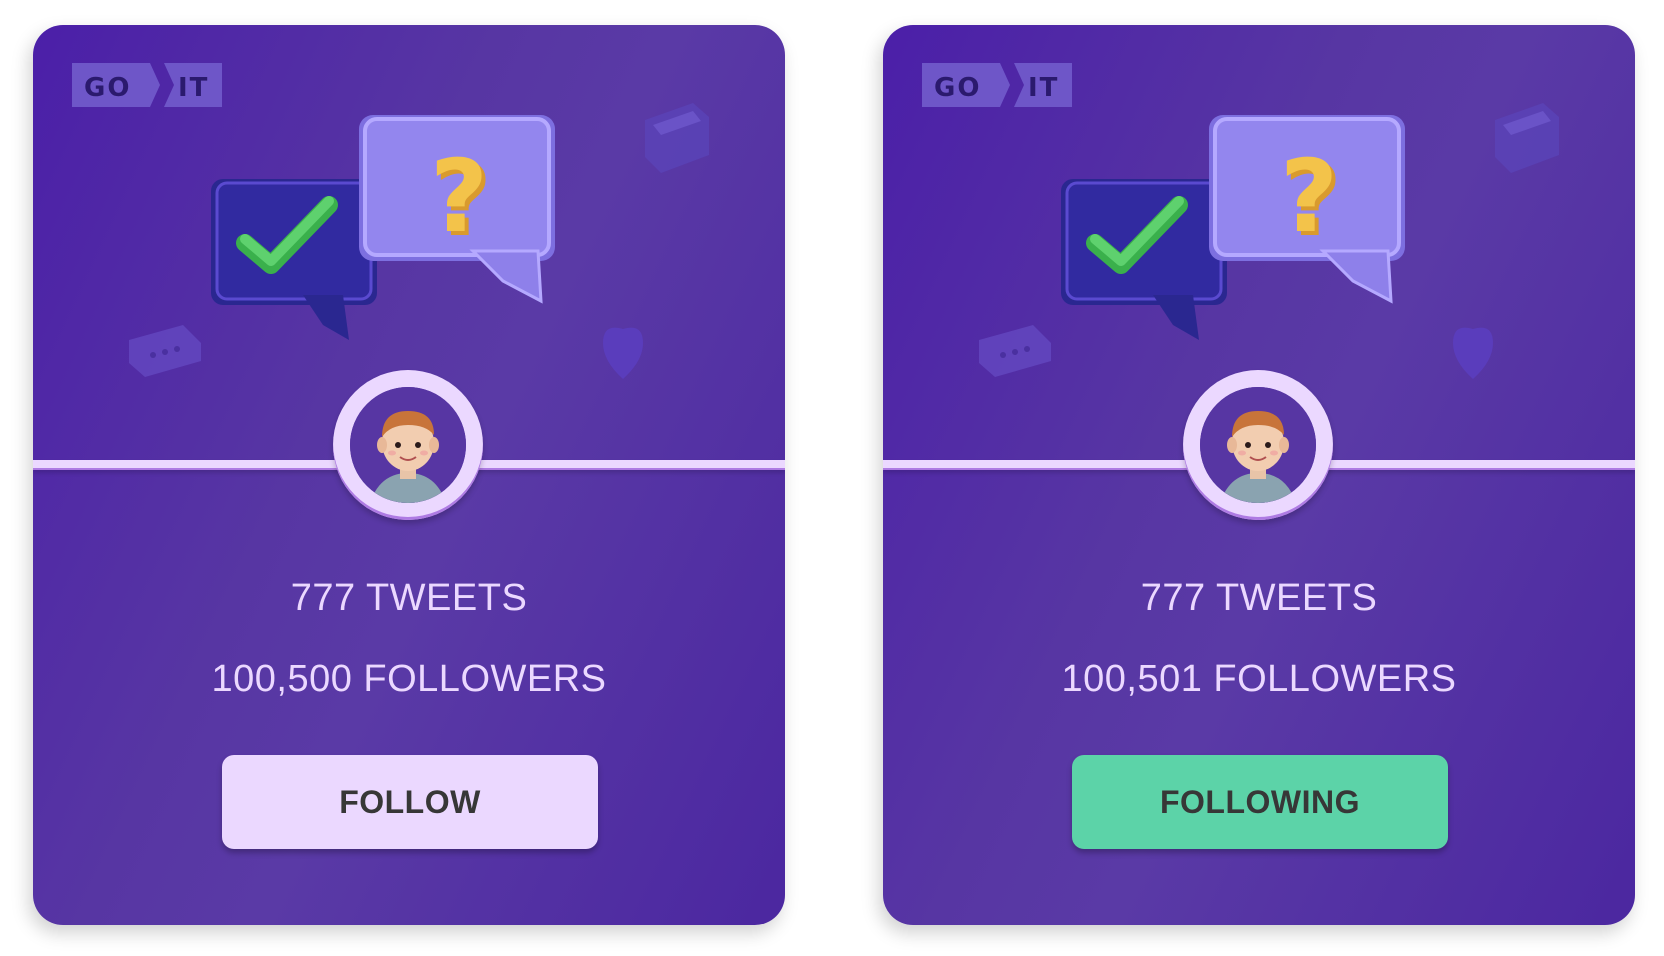 The image size is (1664, 956). What do you see at coordinates (410, 802) in the screenshot?
I see `follow-button: FOLLOW` at bounding box center [410, 802].